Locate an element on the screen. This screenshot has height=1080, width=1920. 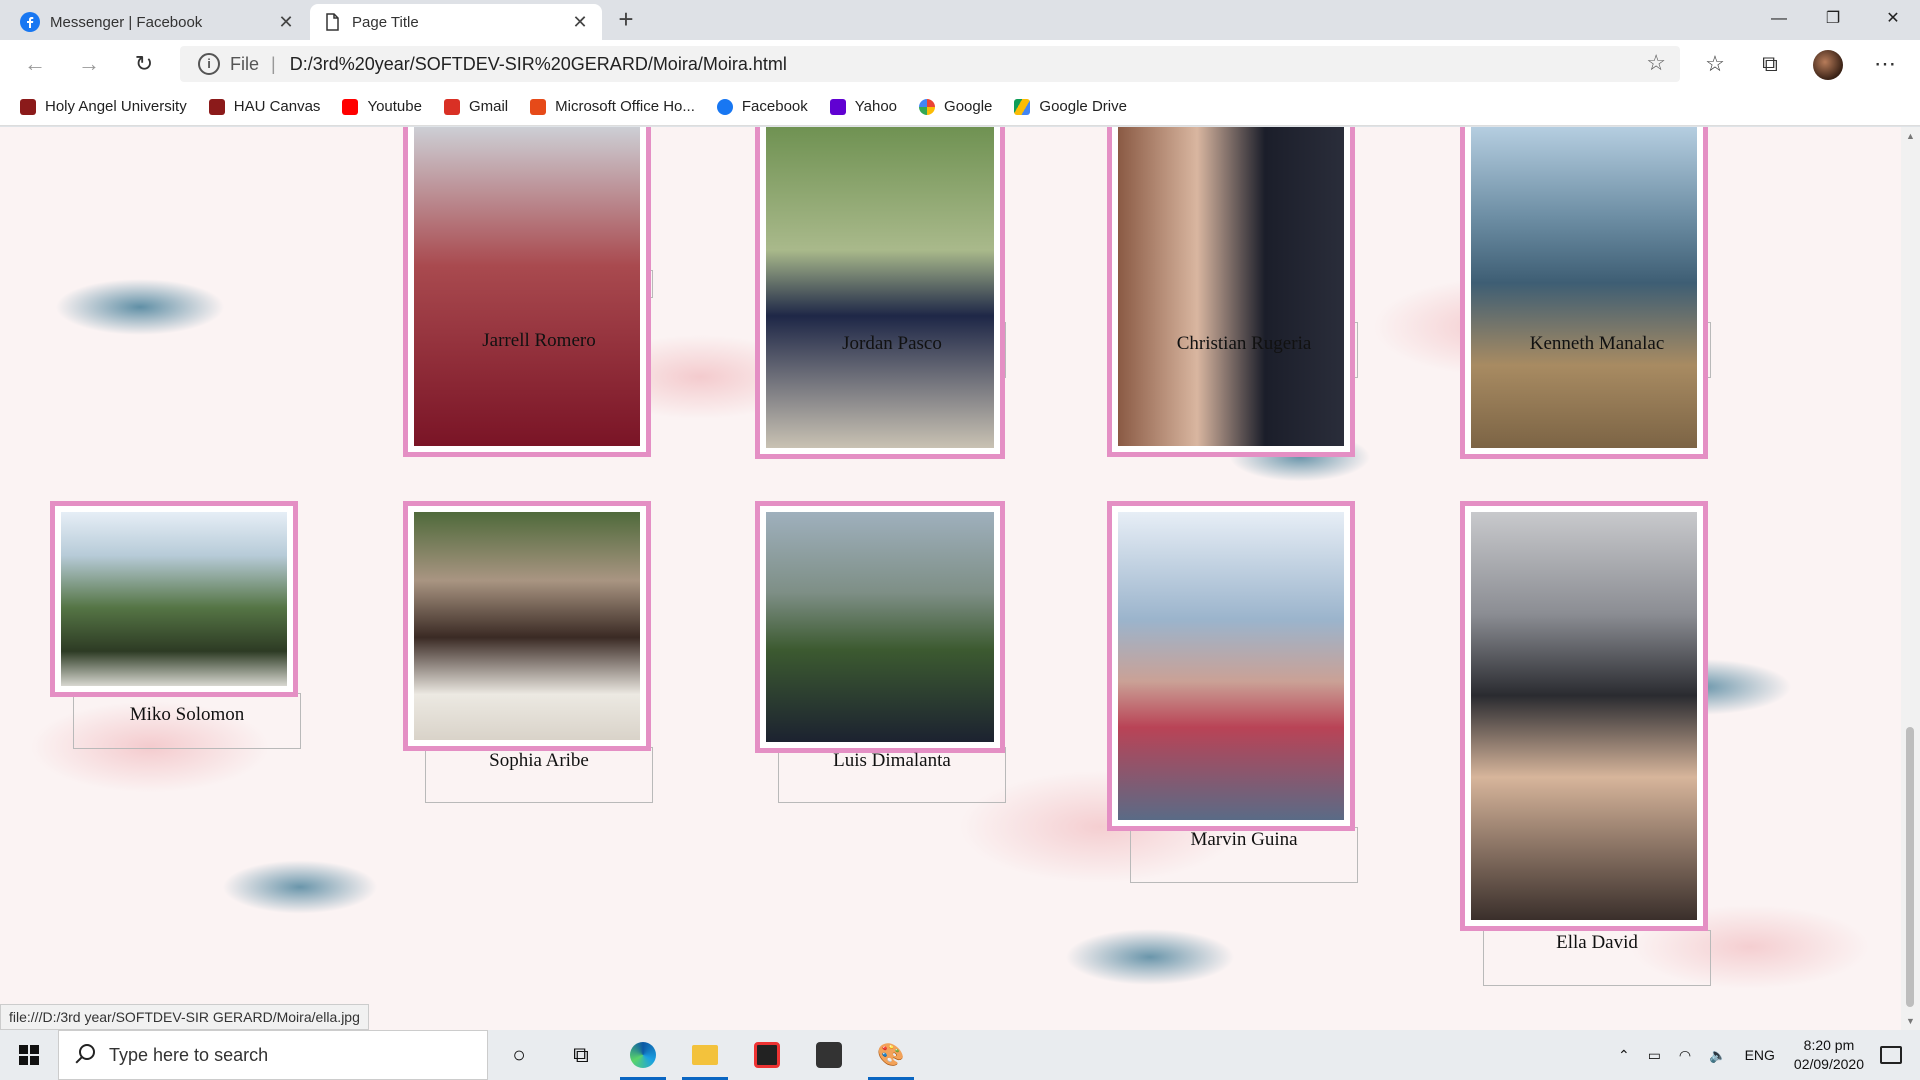
bookmark-facebook: Facebook is located at coordinates (762, 106).